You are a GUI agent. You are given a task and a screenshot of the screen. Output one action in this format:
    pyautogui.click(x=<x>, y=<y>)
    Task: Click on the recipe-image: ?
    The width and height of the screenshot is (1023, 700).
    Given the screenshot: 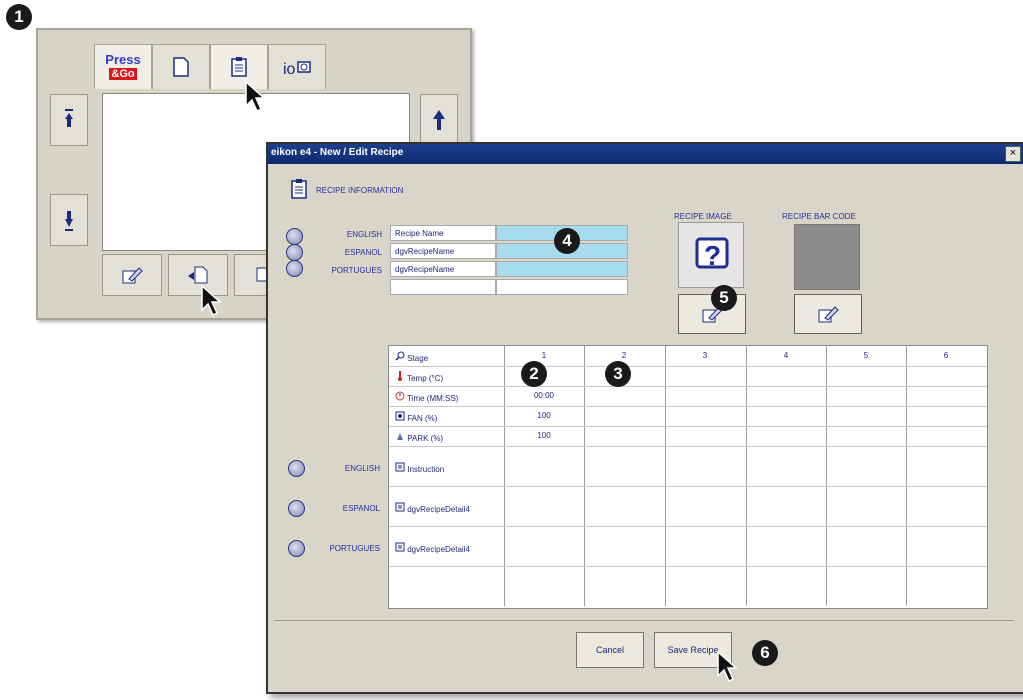 What is the action you would take?
    pyautogui.click(x=711, y=255)
    